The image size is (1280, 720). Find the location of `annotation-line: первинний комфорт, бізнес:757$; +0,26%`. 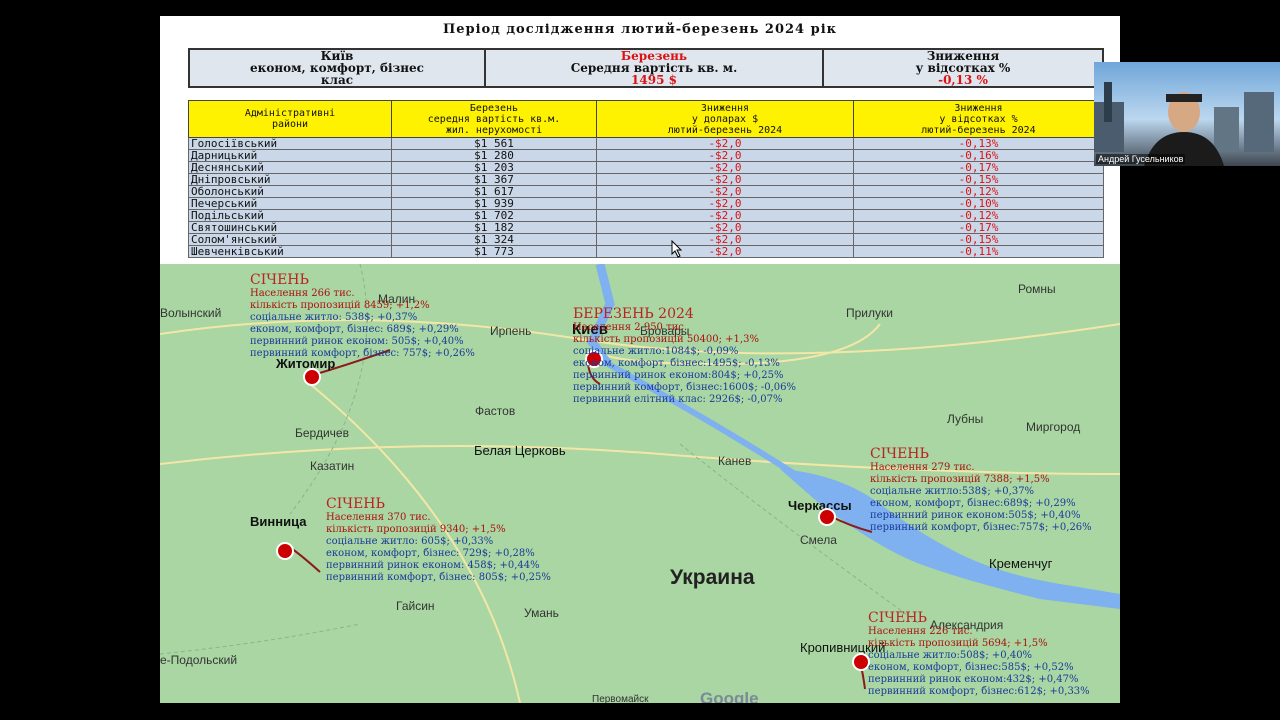

annotation-line: первинний комфорт, бізнес:757$; +0,26% is located at coordinates (981, 527).